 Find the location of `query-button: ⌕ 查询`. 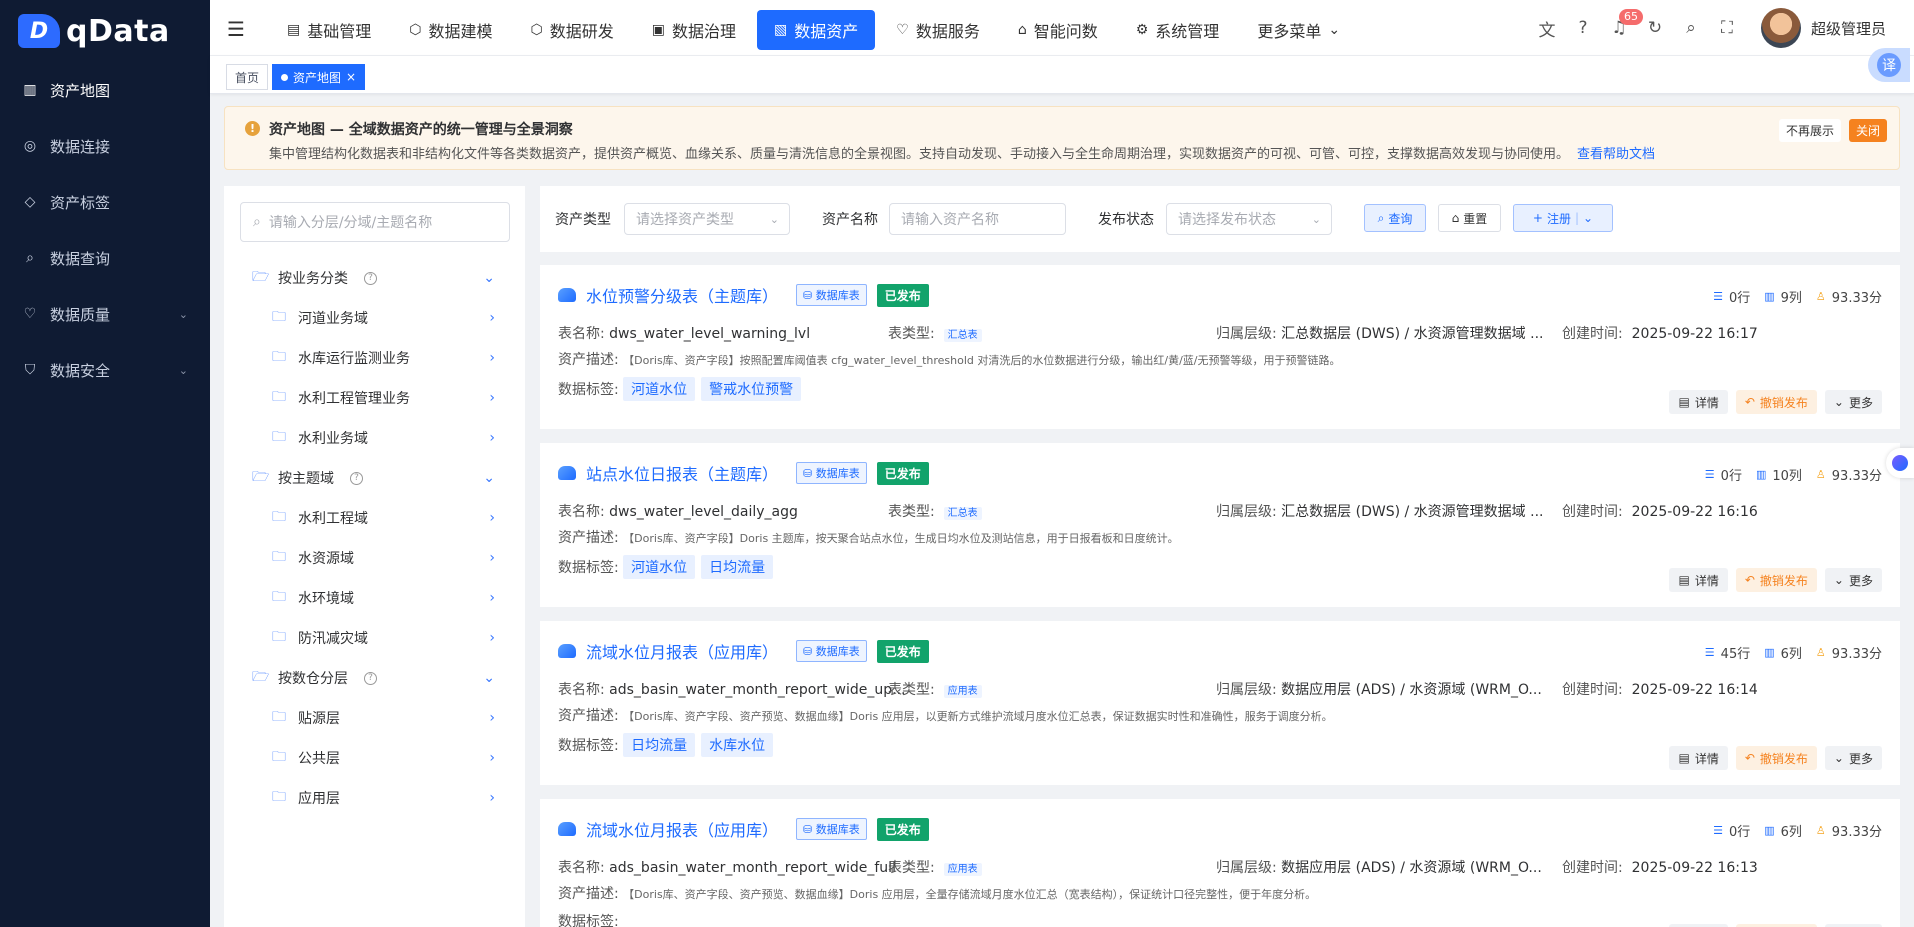

query-button: ⌕ 查询 is located at coordinates (1395, 218).